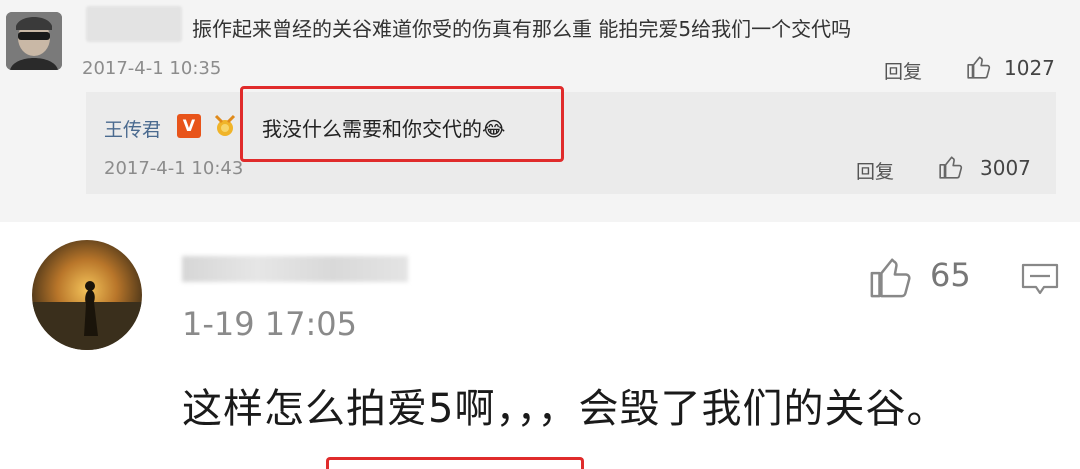  I want to click on like-count: 1027, so click(1029, 68).